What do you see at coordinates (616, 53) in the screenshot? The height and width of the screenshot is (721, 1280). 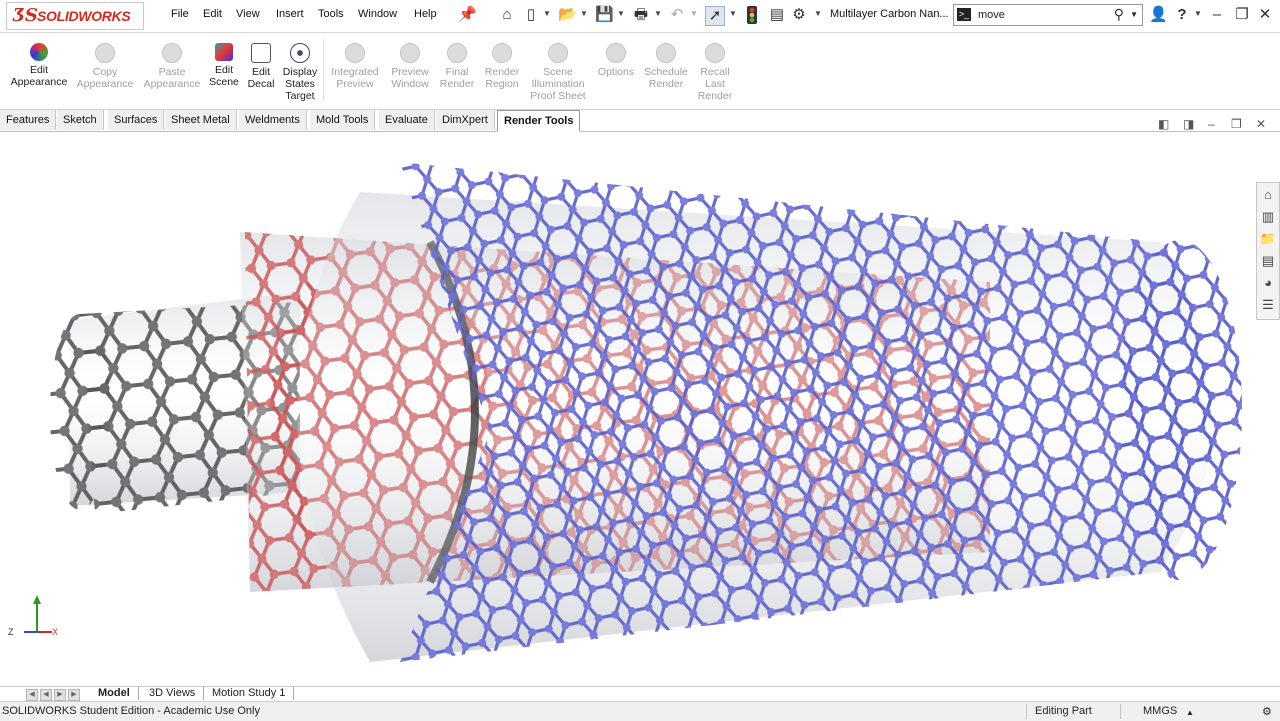 I see `render-options-icon` at bounding box center [616, 53].